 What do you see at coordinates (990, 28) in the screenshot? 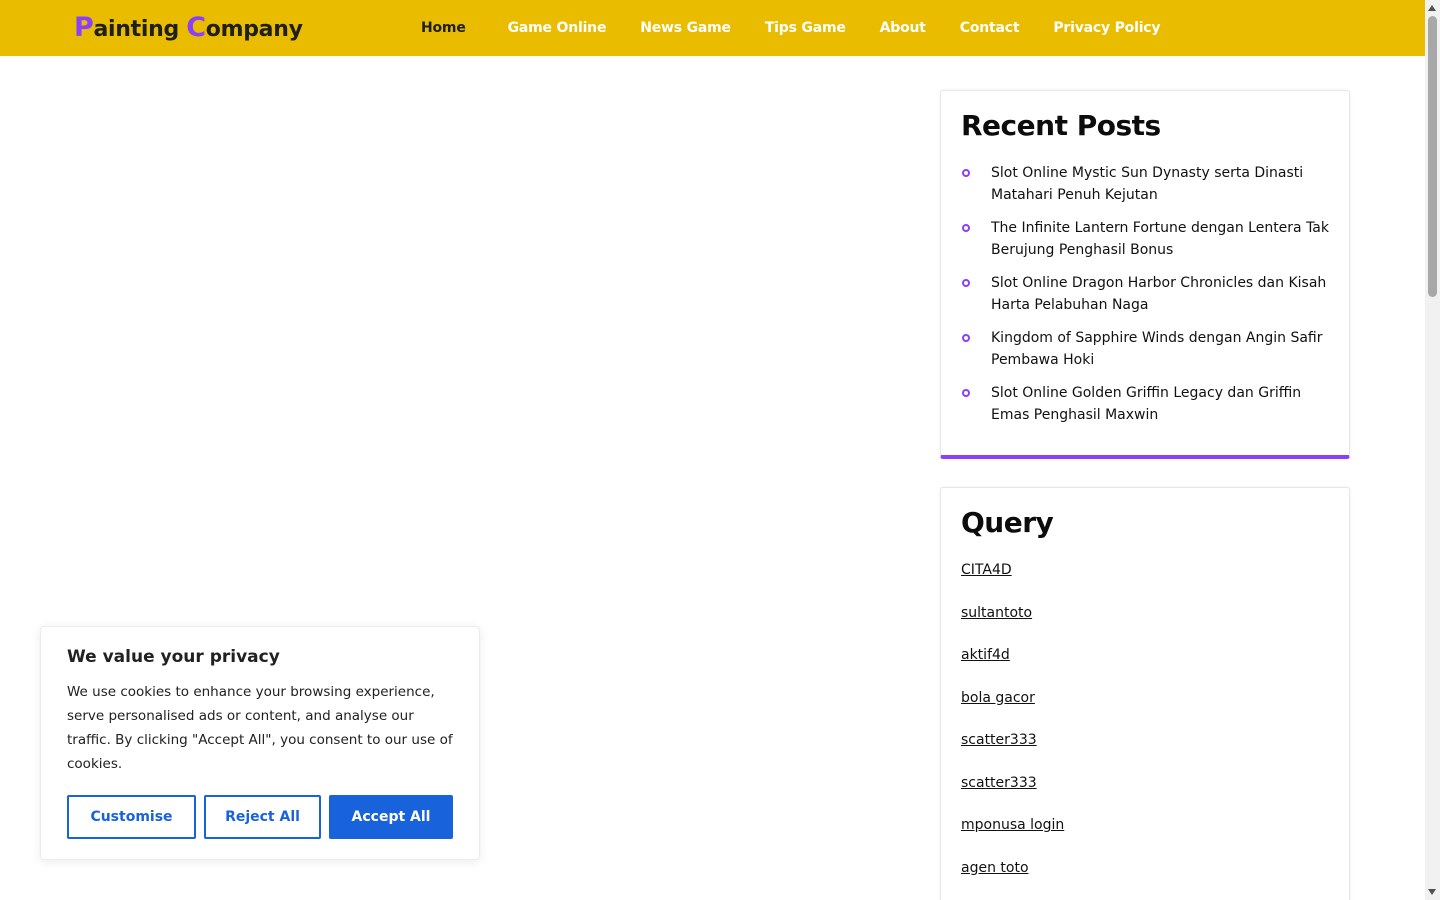
I see `nav-contact: Contact` at bounding box center [990, 28].